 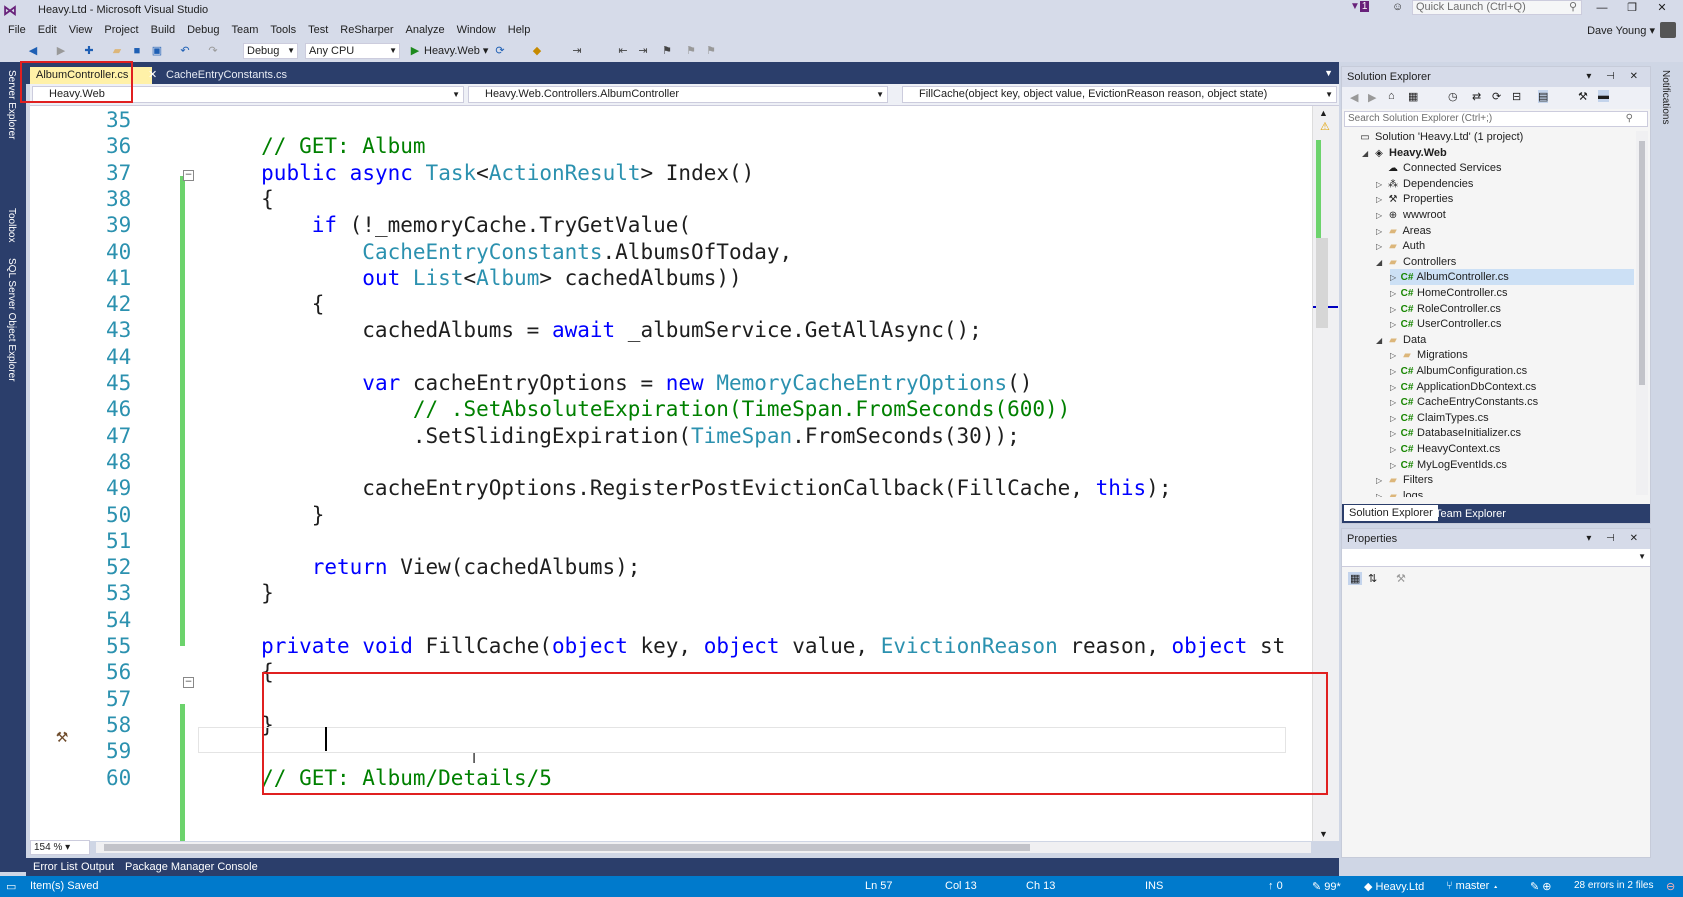 I want to click on branch-button: ⑂ master ▴, so click(x=1472, y=886).